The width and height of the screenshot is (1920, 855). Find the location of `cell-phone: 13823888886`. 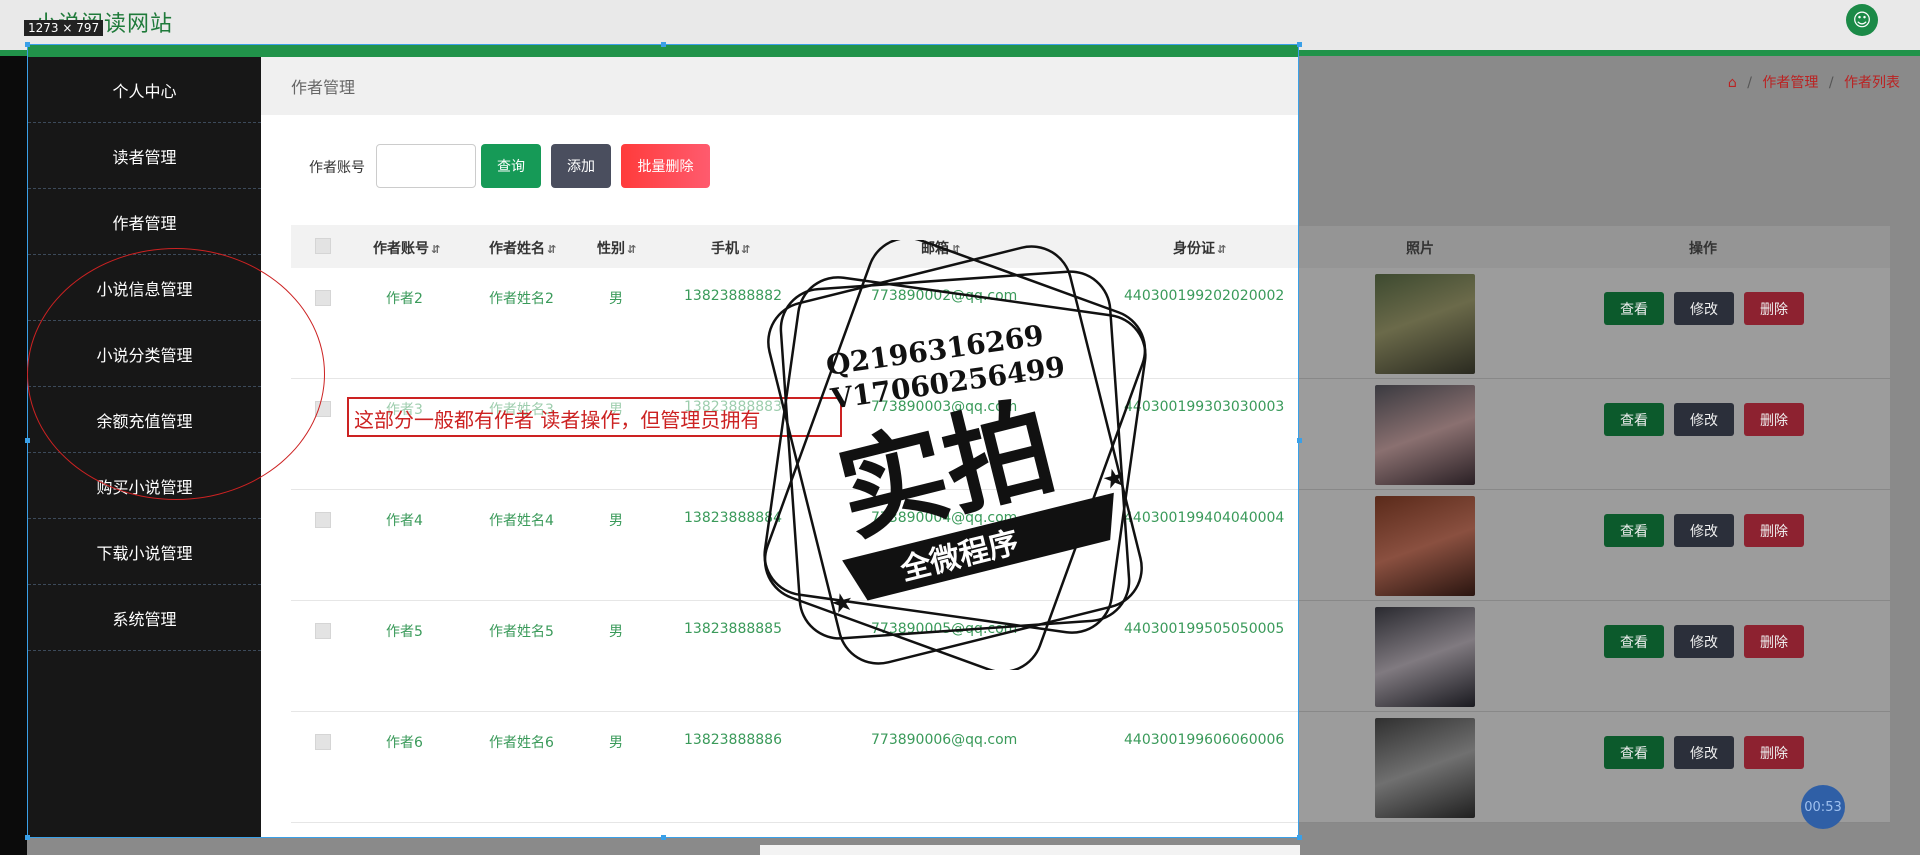

cell-phone: 13823888886 is located at coordinates (733, 740).